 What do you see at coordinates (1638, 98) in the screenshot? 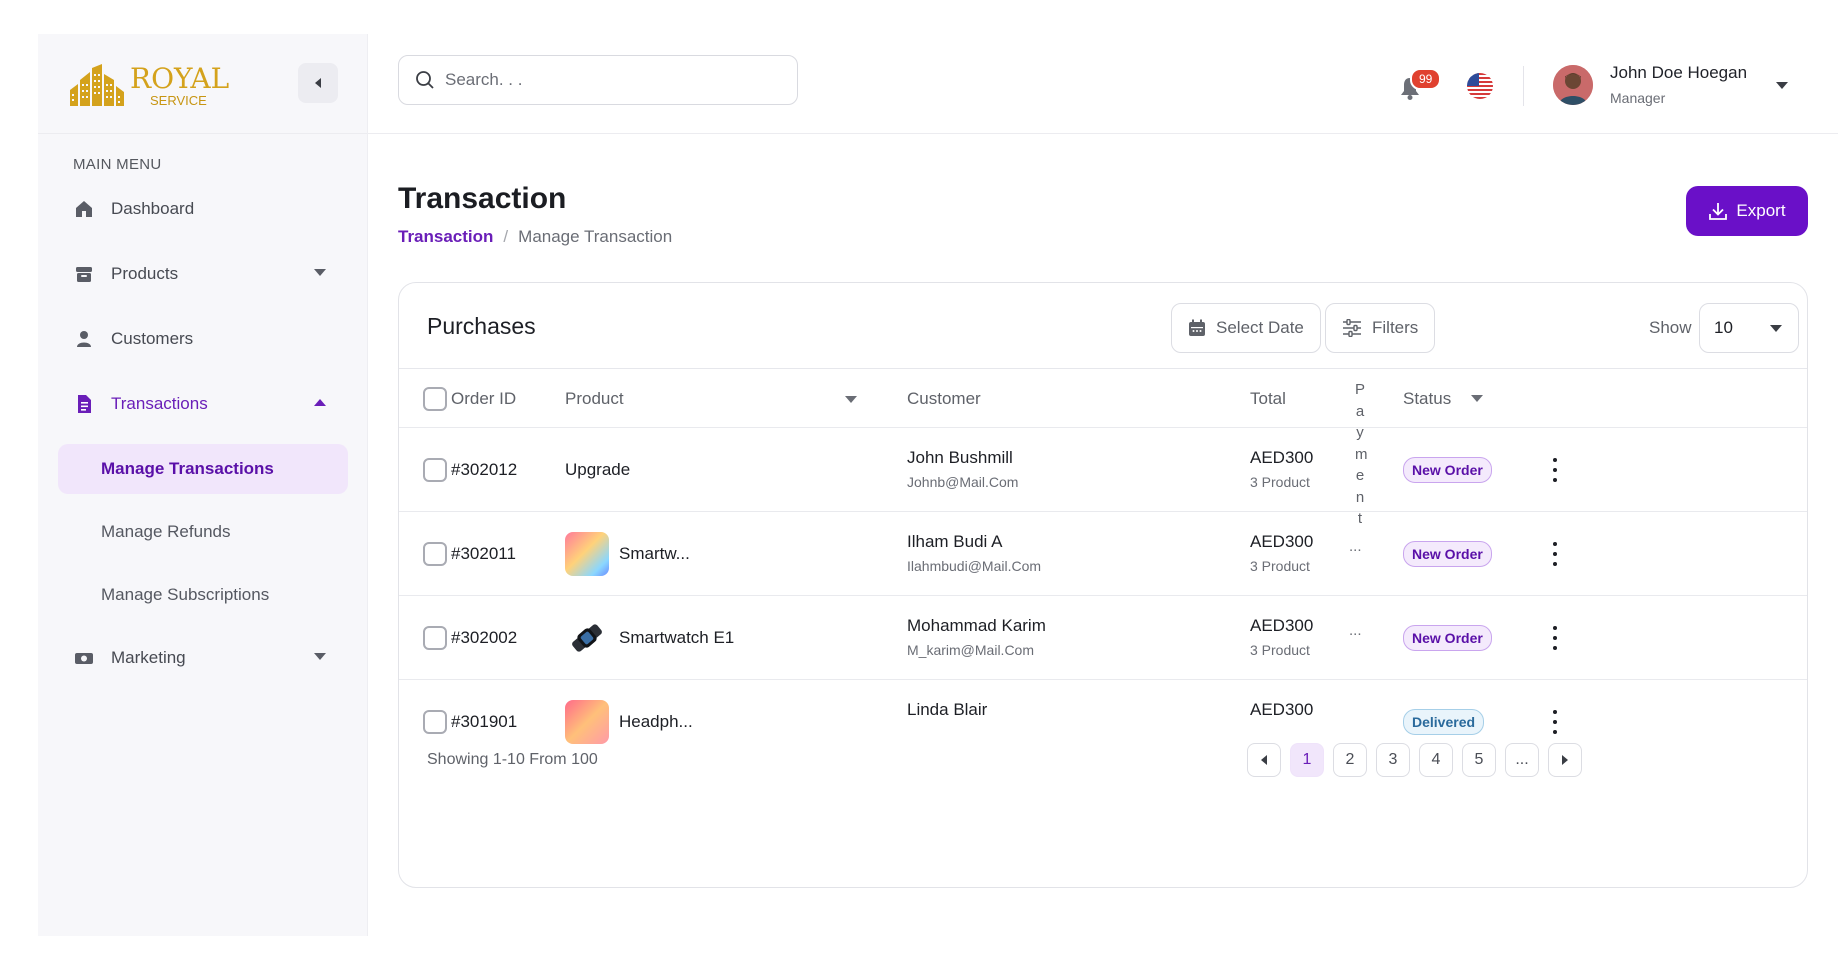
I see `user-role: Manager` at bounding box center [1638, 98].